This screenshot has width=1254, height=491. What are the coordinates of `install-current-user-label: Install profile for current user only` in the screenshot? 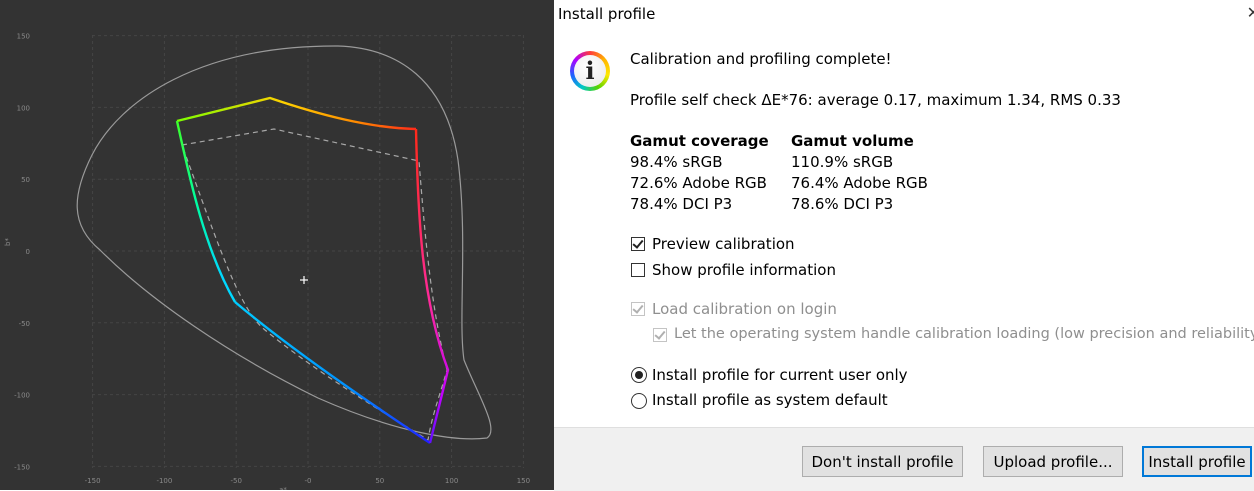 It's located at (780, 375).